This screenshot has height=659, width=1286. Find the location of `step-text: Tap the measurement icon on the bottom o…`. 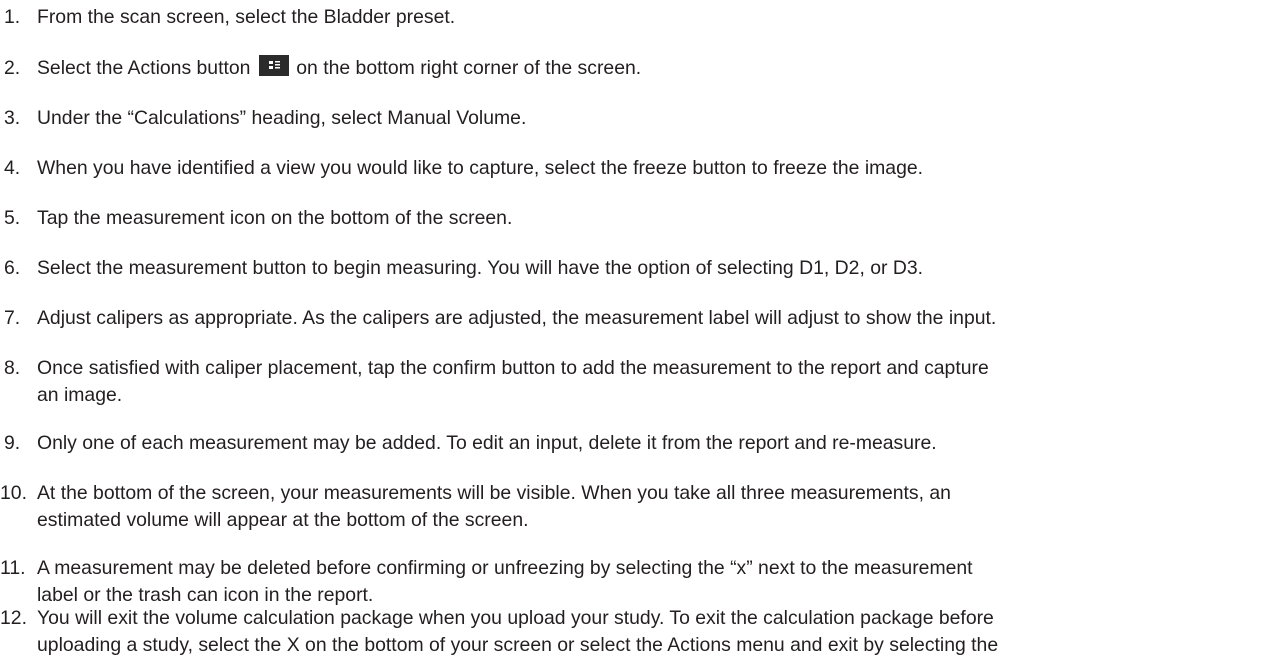

step-text: Tap the measurement icon on the bottom o… is located at coordinates (274, 218).